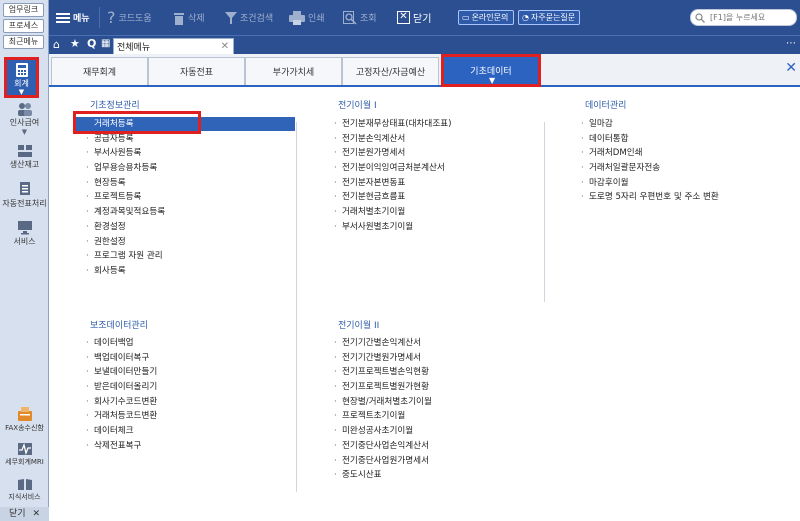 The width and height of the screenshot is (800, 521). What do you see at coordinates (23, 26) in the screenshot?
I see `process-button: 프로세스` at bounding box center [23, 26].